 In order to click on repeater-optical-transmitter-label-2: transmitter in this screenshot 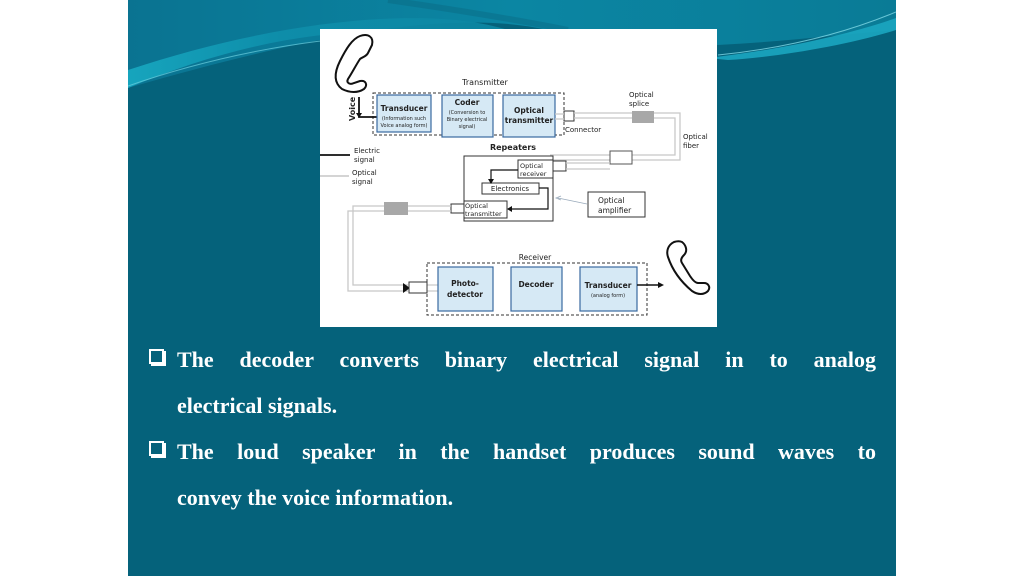, I will do `click(483, 214)`.